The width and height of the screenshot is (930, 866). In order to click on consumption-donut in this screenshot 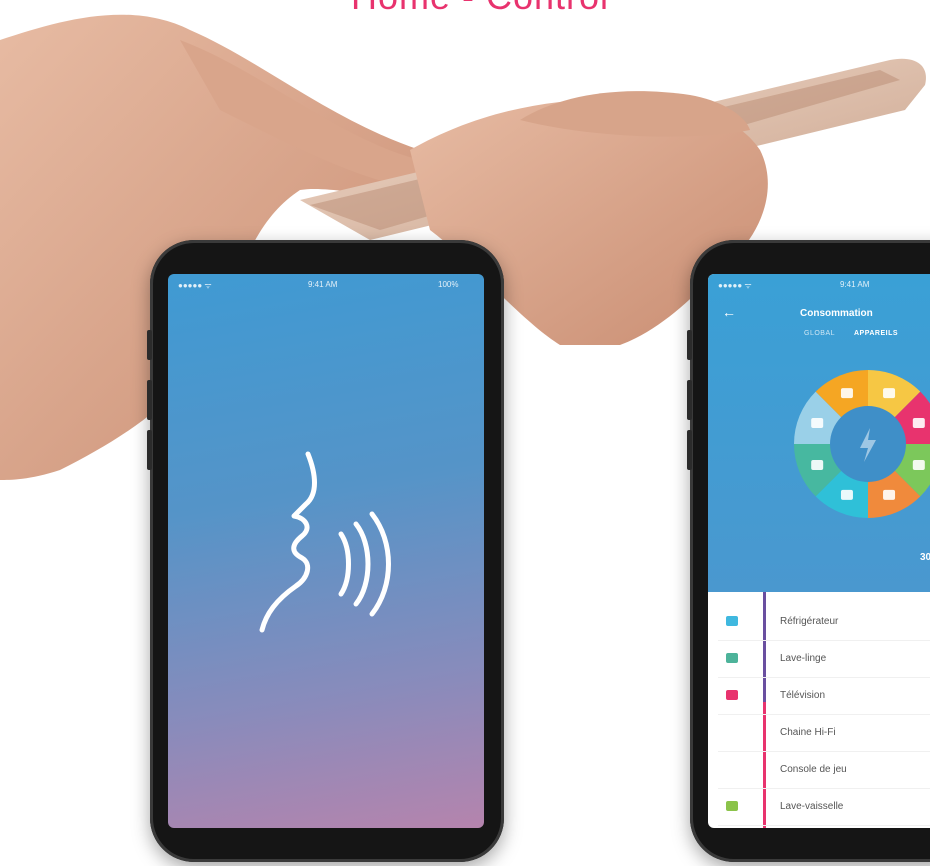, I will do `click(862, 444)`.